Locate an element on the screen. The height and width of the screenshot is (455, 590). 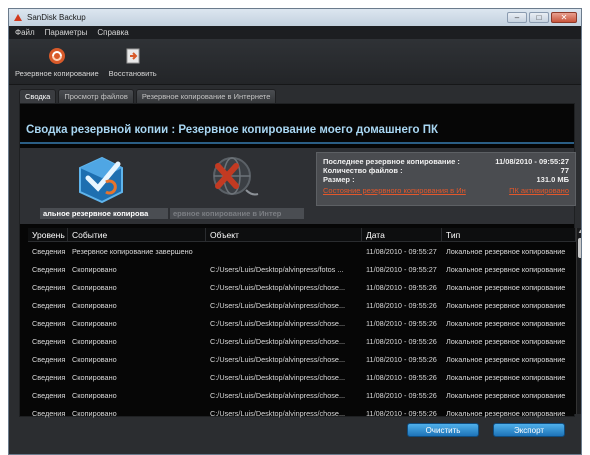
online-backup-caption: ервное копирование в Интер is located at coordinates (237, 213).